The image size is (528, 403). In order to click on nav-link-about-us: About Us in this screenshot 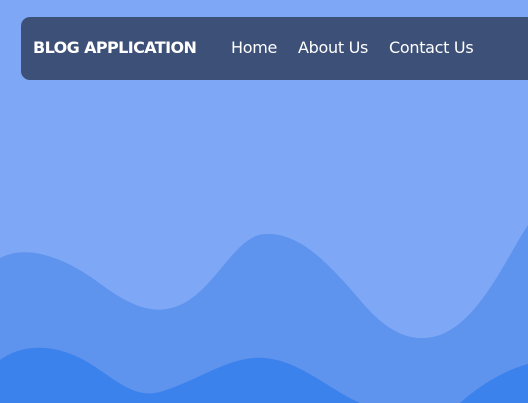, I will do `click(333, 48)`.